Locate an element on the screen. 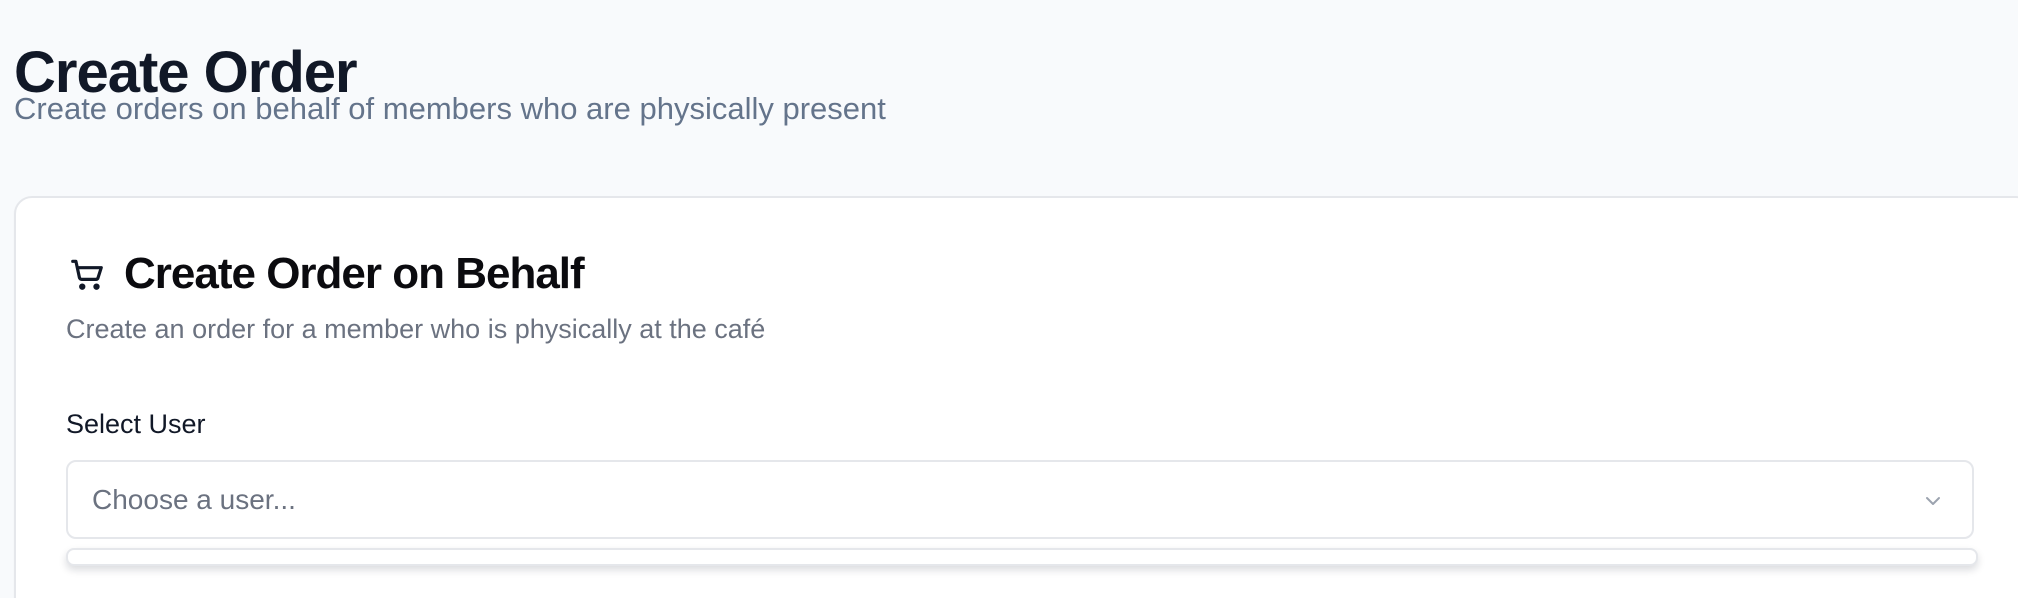 This screenshot has width=2018, height=598. select-user-label: Select User is located at coordinates (136, 424).